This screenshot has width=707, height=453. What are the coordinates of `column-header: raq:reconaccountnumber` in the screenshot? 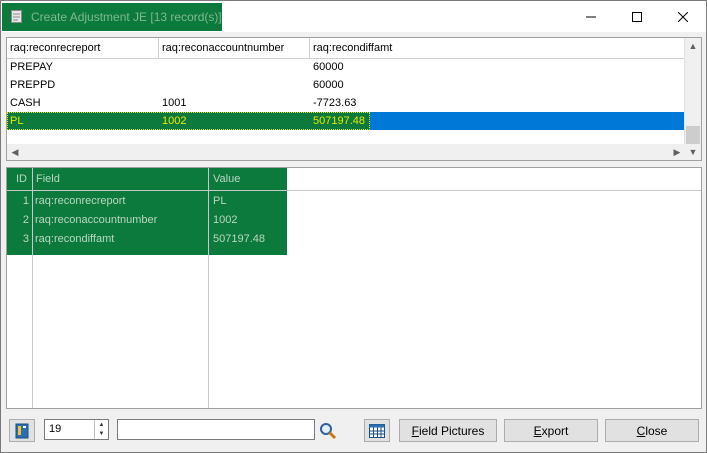 It's located at (234, 48).